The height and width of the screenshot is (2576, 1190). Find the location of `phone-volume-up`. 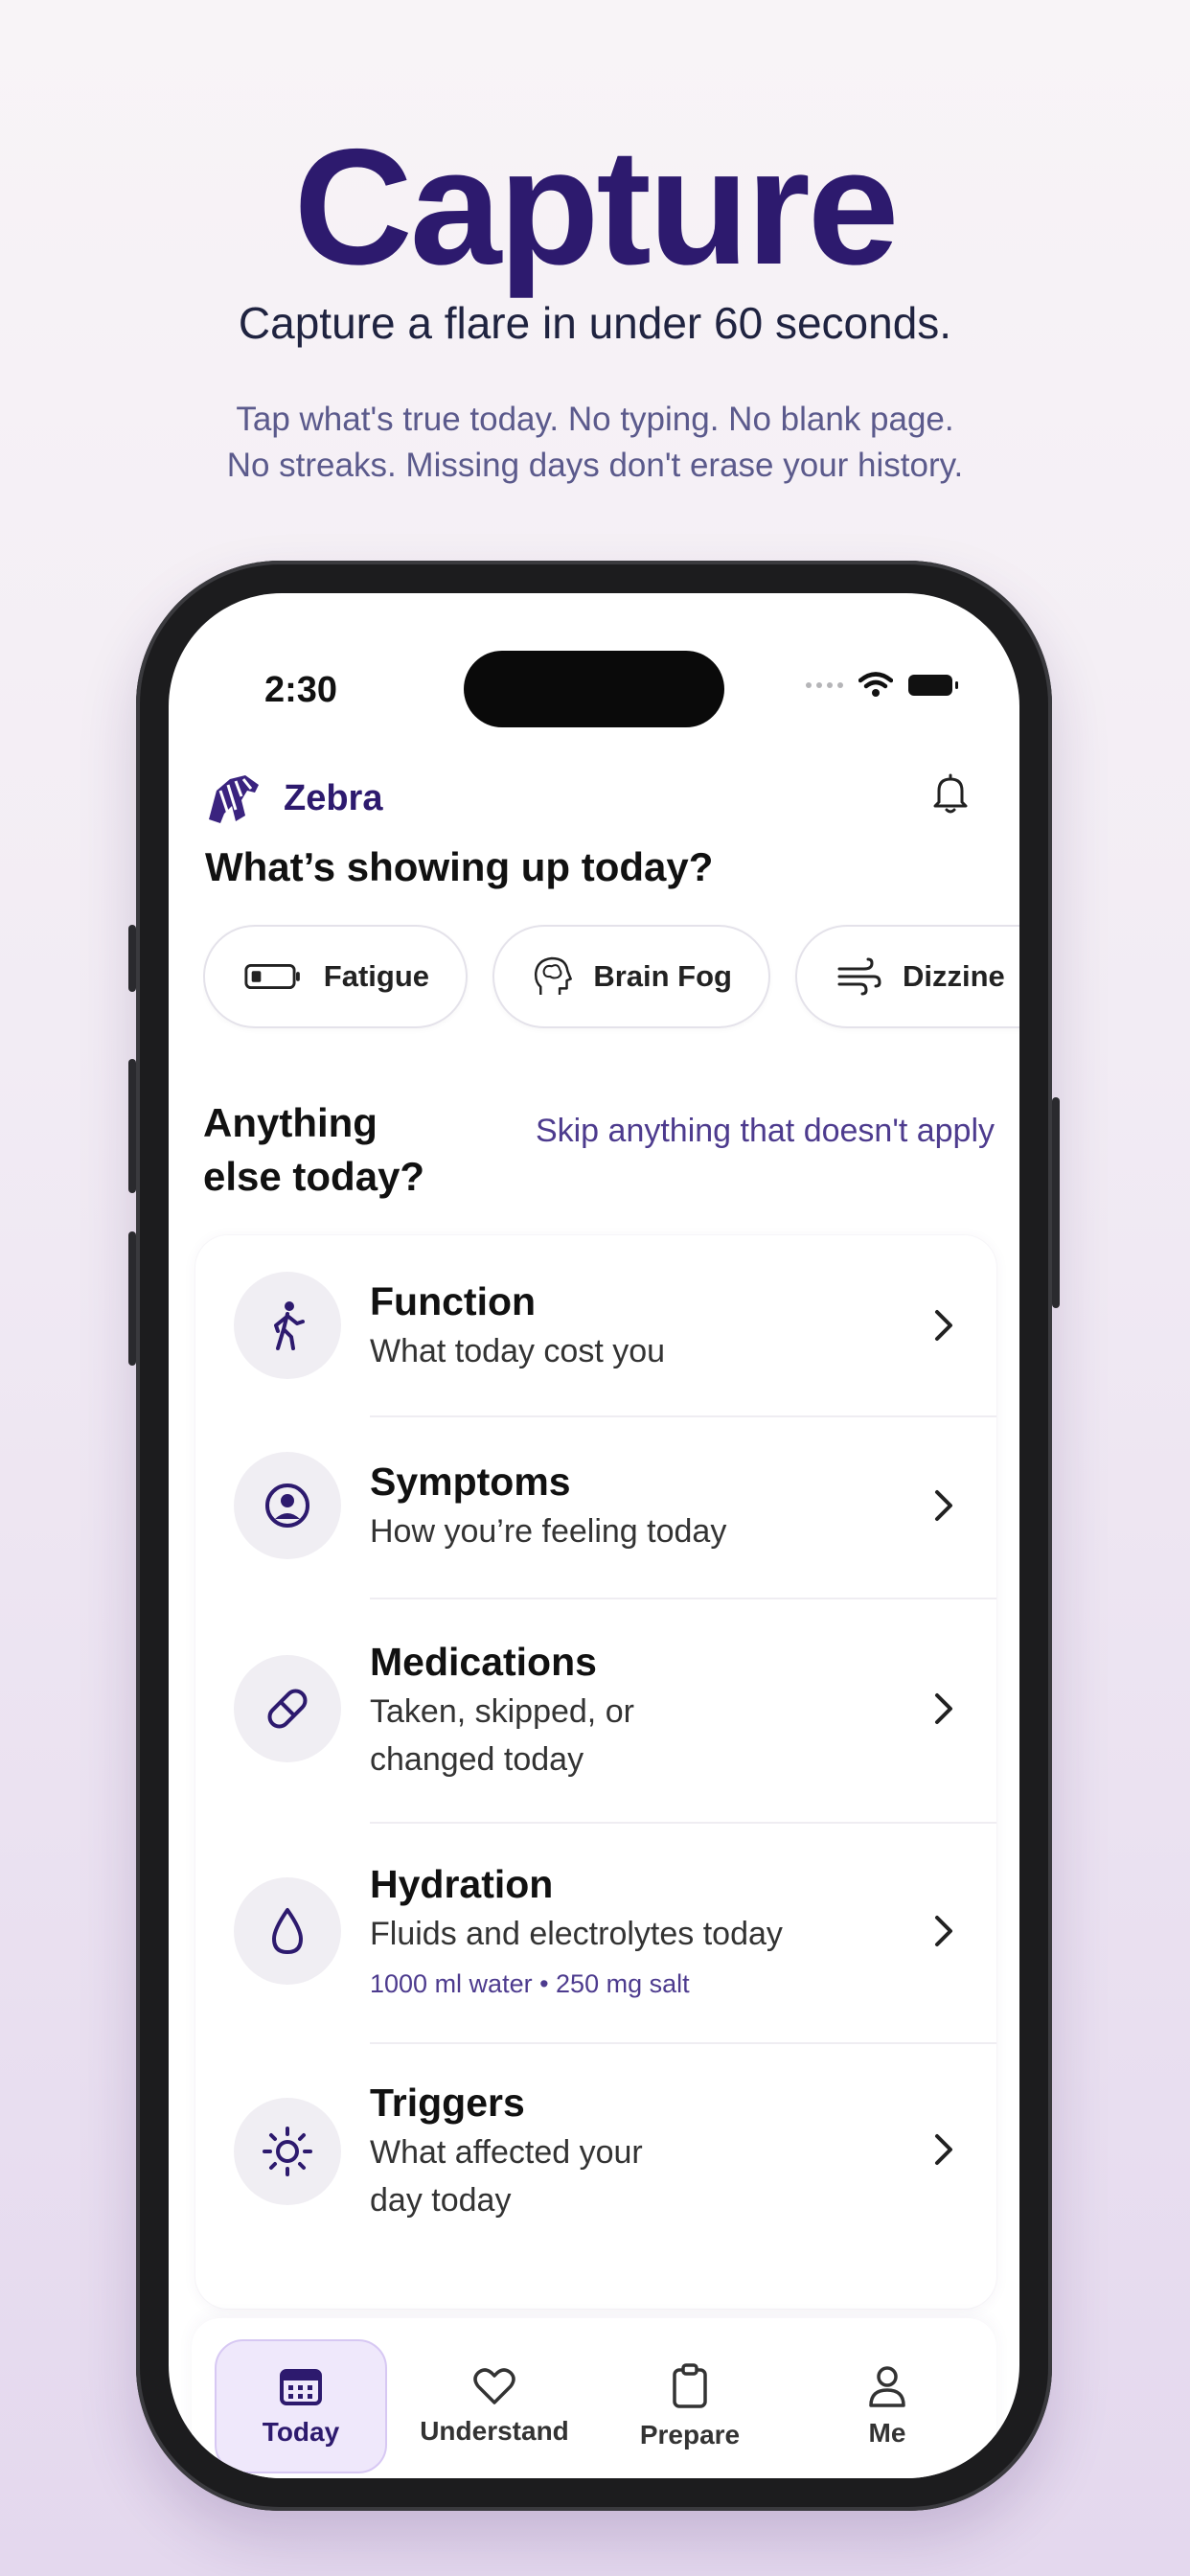

phone-volume-up is located at coordinates (132, 1126).